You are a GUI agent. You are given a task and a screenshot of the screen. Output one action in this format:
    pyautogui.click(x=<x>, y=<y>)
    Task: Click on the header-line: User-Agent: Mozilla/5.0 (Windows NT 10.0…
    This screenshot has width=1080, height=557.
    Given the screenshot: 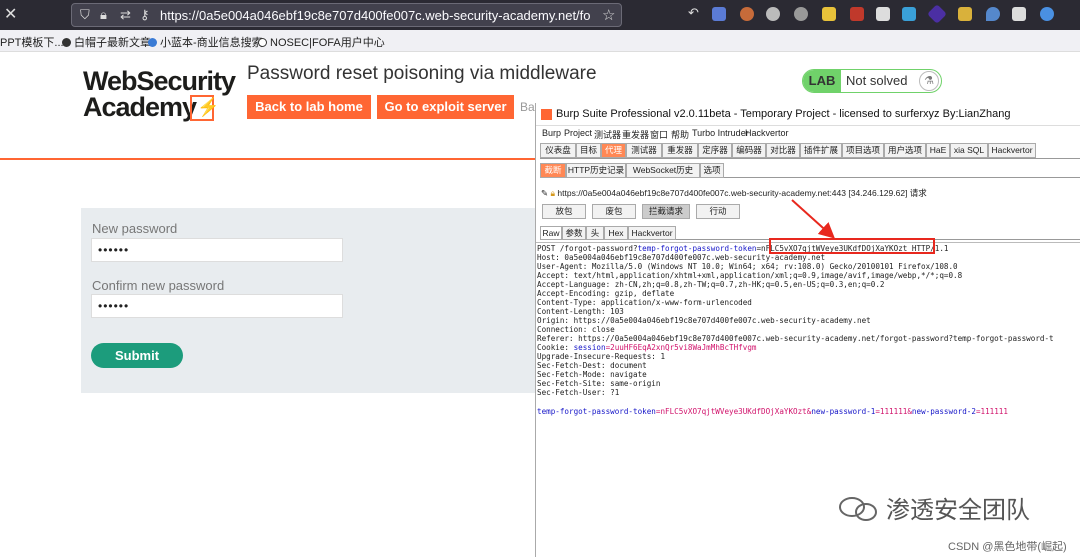 What is the action you would take?
    pyautogui.click(x=747, y=266)
    